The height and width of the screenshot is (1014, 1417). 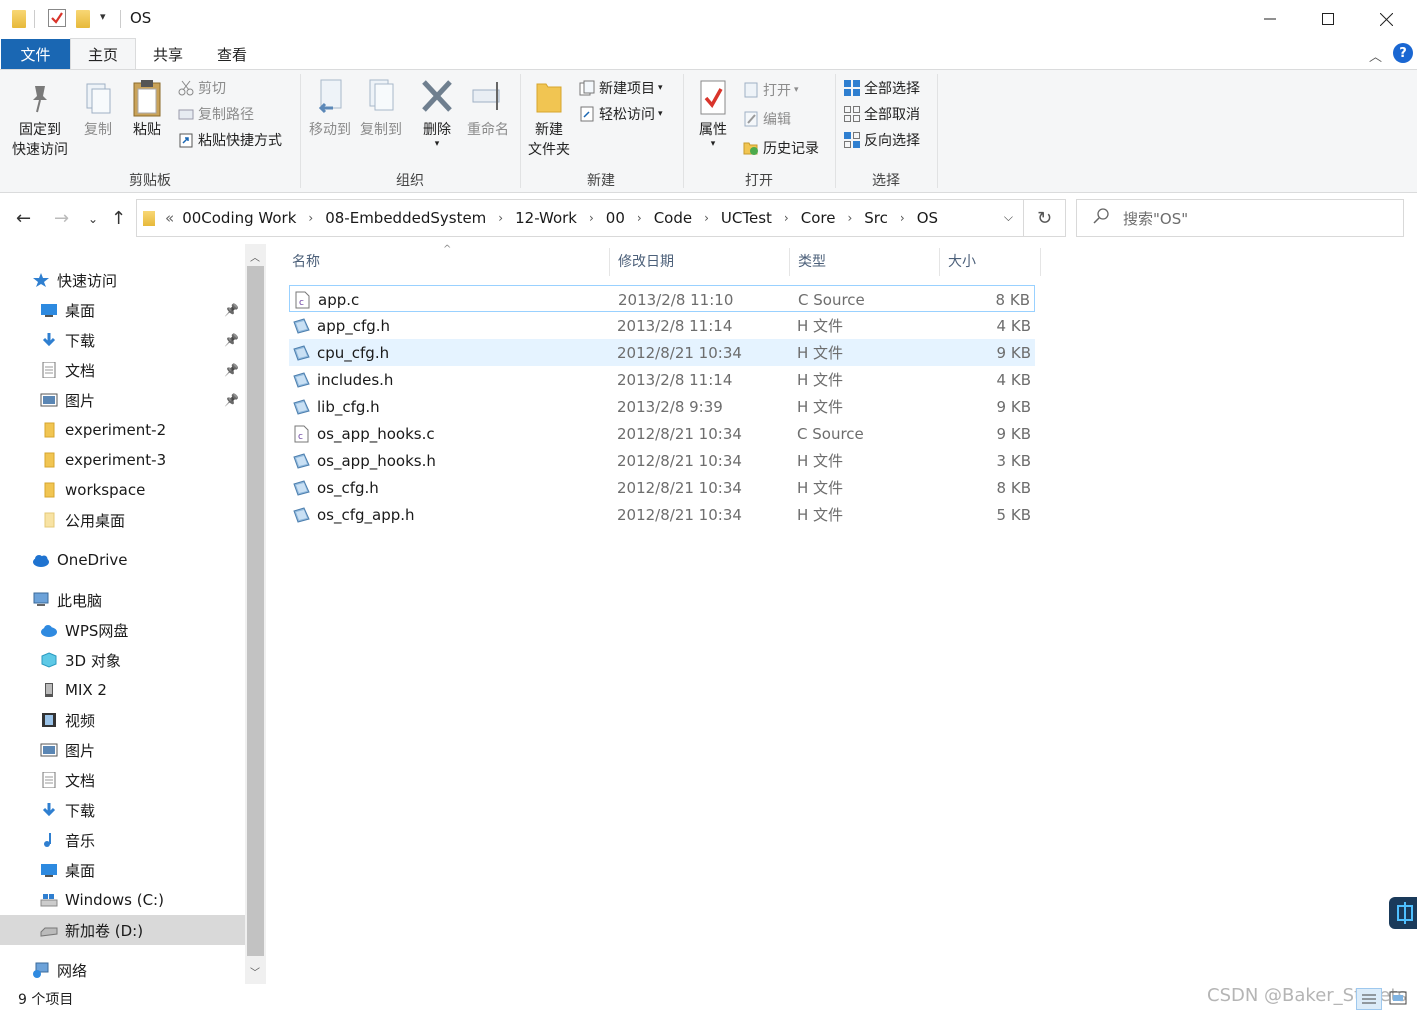 What do you see at coordinates (168, 54) in the screenshot?
I see `tab-share: 共享` at bounding box center [168, 54].